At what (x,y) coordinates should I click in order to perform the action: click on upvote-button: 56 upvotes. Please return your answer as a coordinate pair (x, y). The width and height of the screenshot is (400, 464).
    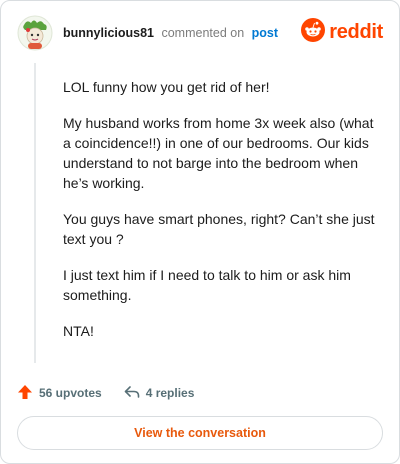
    Looking at the image, I should click on (59, 393).